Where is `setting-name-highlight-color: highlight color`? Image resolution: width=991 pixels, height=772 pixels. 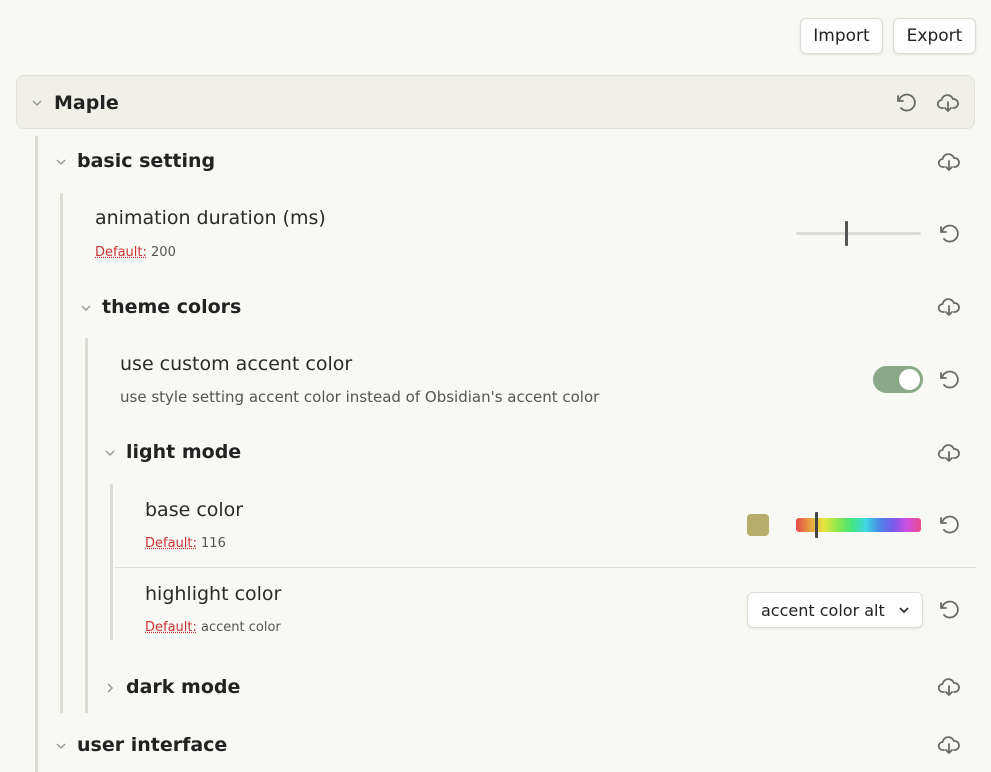 setting-name-highlight-color: highlight color is located at coordinates (213, 594).